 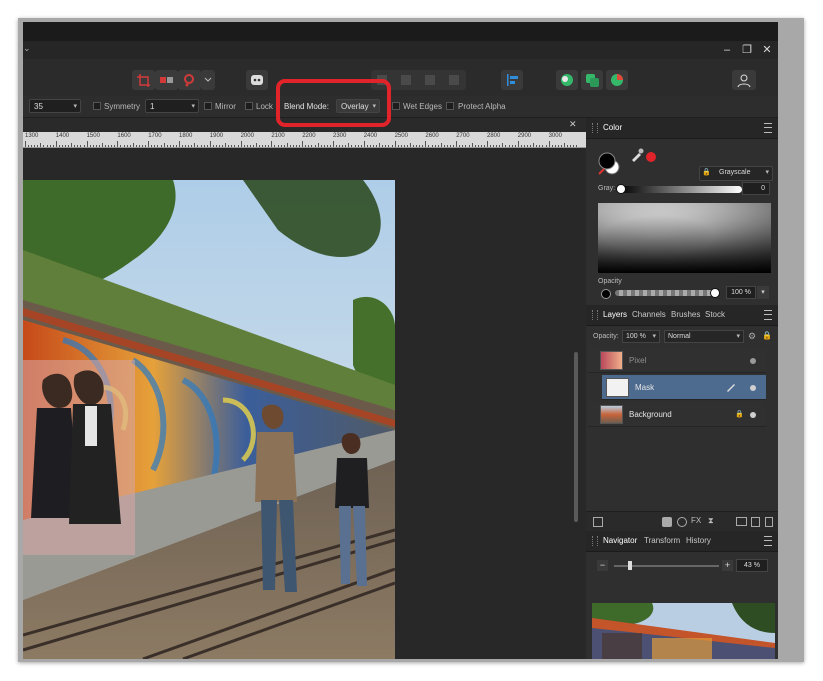 I want to click on fx-icon: FX, so click(x=696, y=520).